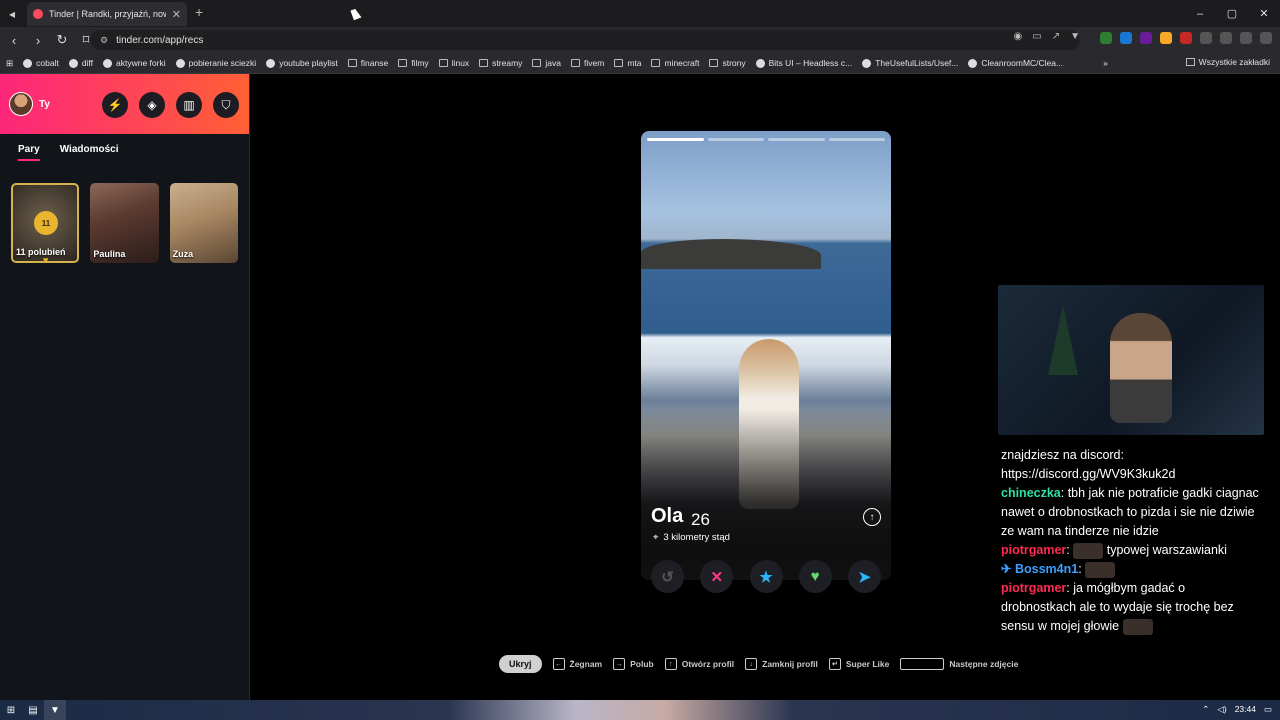 This screenshot has width=1280, height=720. What do you see at coordinates (1166, 38) in the screenshot?
I see `highlight-extension-icon` at bounding box center [1166, 38].